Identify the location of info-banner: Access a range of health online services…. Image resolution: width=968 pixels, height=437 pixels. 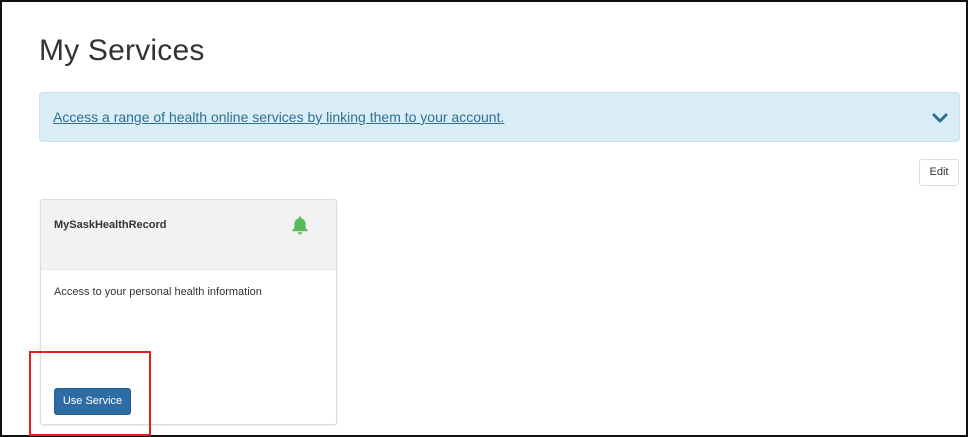
(499, 117).